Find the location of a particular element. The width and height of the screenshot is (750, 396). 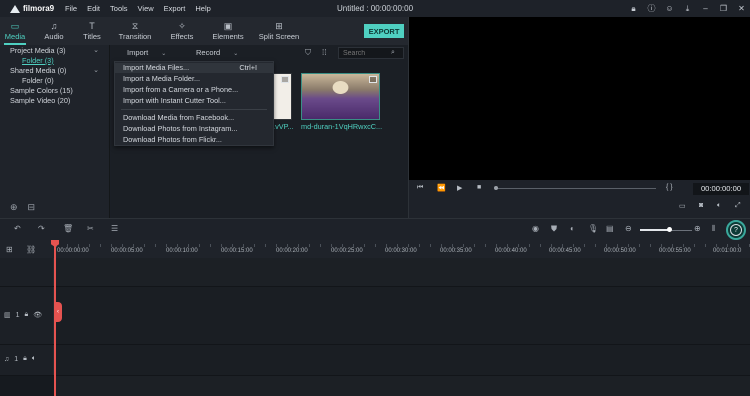

redo-icon: ↷ is located at coordinates (41, 228).